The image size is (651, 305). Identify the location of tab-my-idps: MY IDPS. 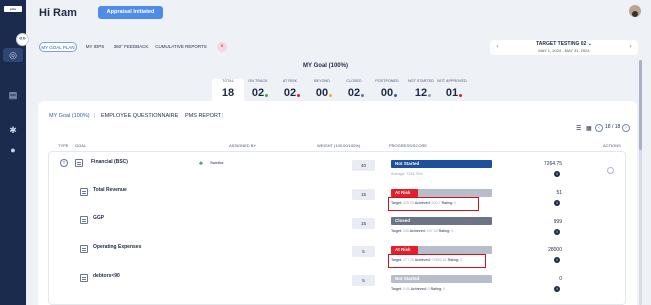
(95, 47).